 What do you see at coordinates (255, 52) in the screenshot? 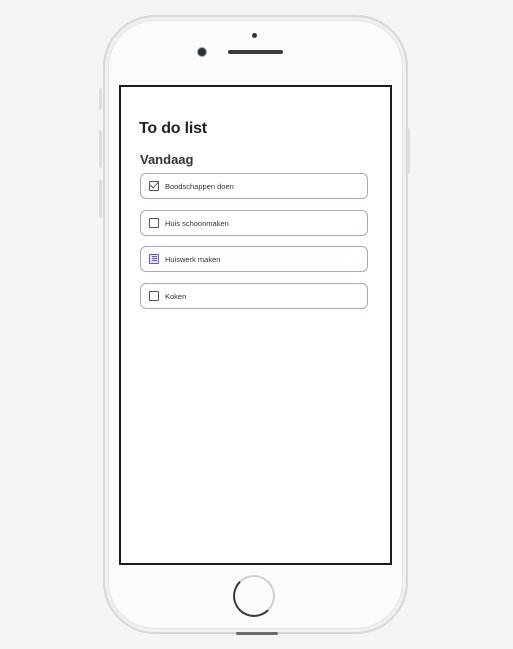
I see `earpiece-speaker` at bounding box center [255, 52].